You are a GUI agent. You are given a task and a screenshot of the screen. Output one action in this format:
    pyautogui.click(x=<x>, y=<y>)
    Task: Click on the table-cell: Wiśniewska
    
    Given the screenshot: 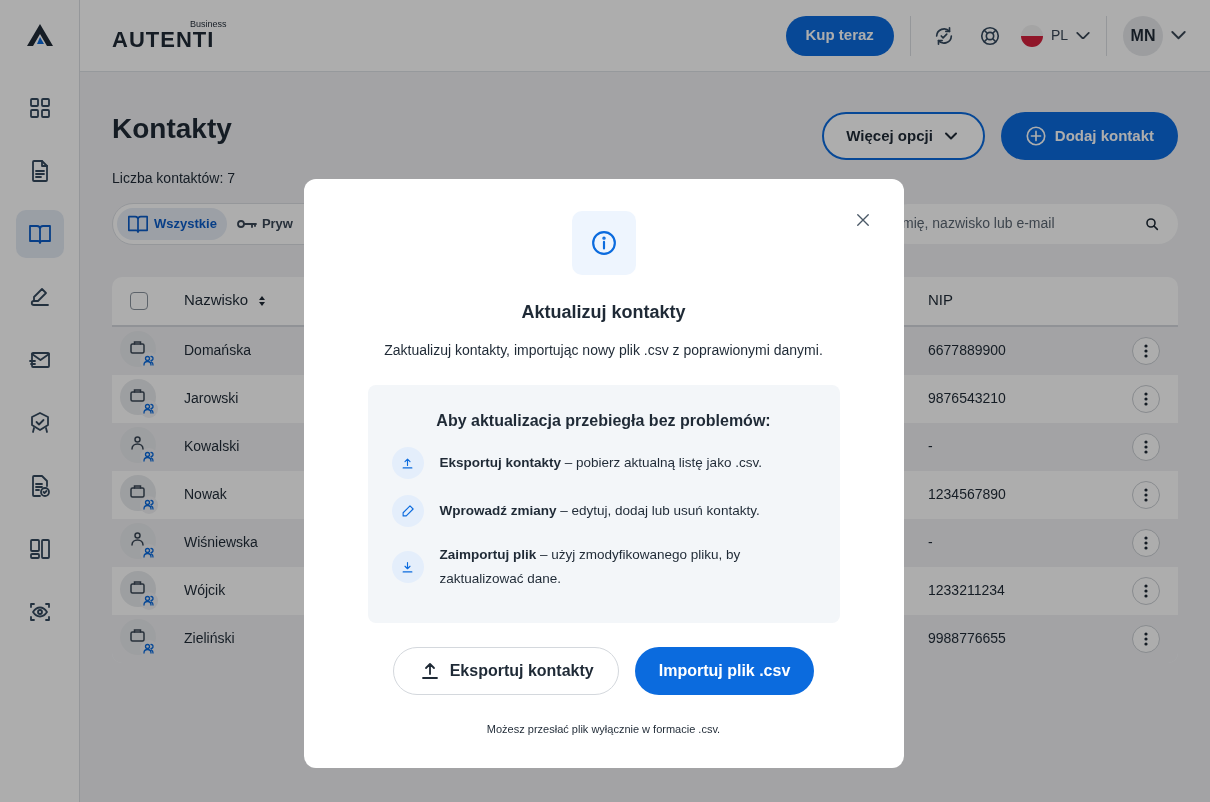 What is the action you would take?
    pyautogui.click(x=221, y=542)
    